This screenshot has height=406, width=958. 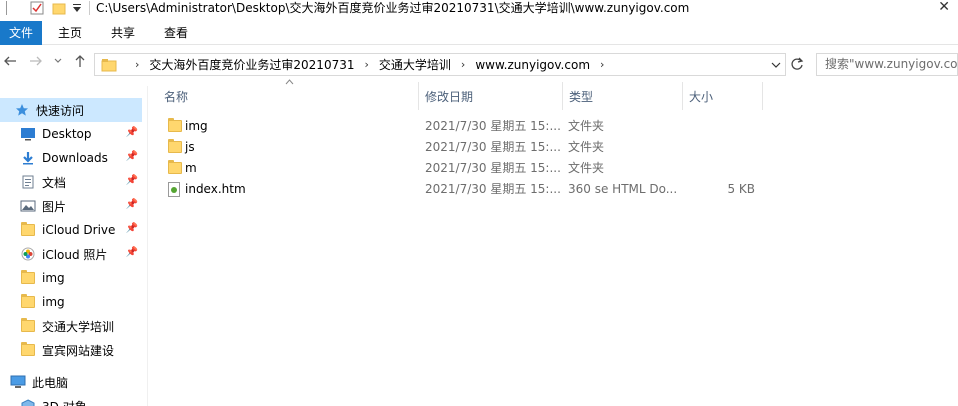 What do you see at coordinates (176, 33) in the screenshot?
I see `tab-view: 查看` at bounding box center [176, 33].